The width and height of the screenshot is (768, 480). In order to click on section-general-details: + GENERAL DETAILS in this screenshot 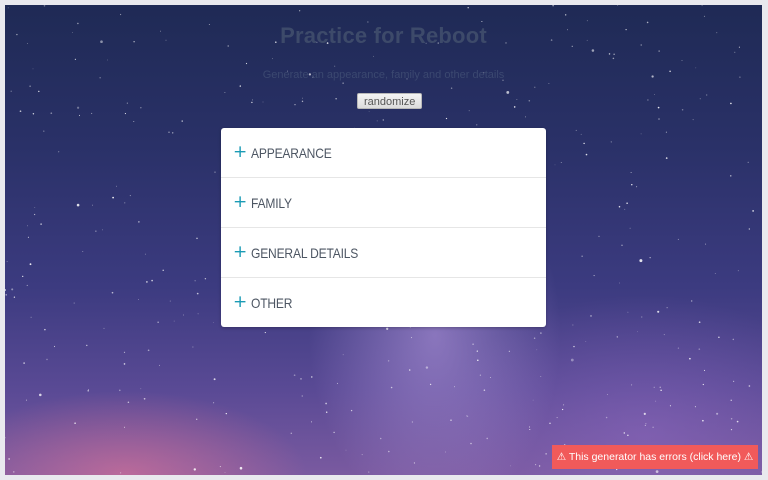, I will do `click(383, 253)`.